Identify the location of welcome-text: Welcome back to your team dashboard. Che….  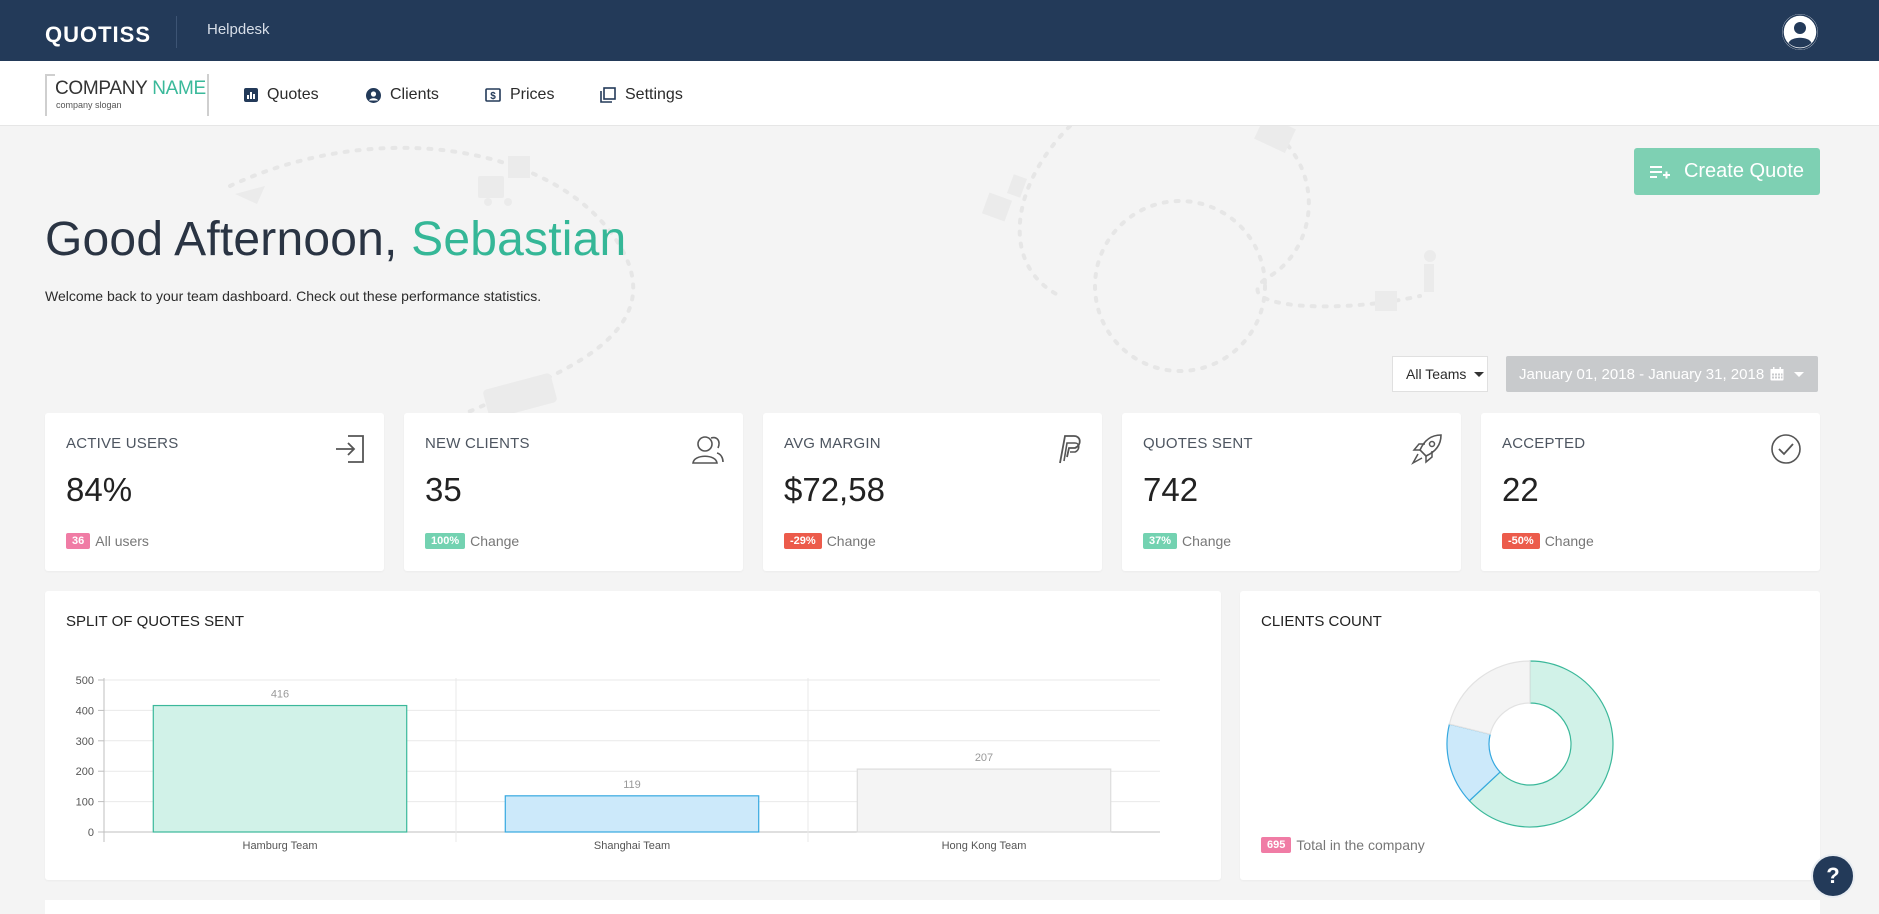
(293, 296).